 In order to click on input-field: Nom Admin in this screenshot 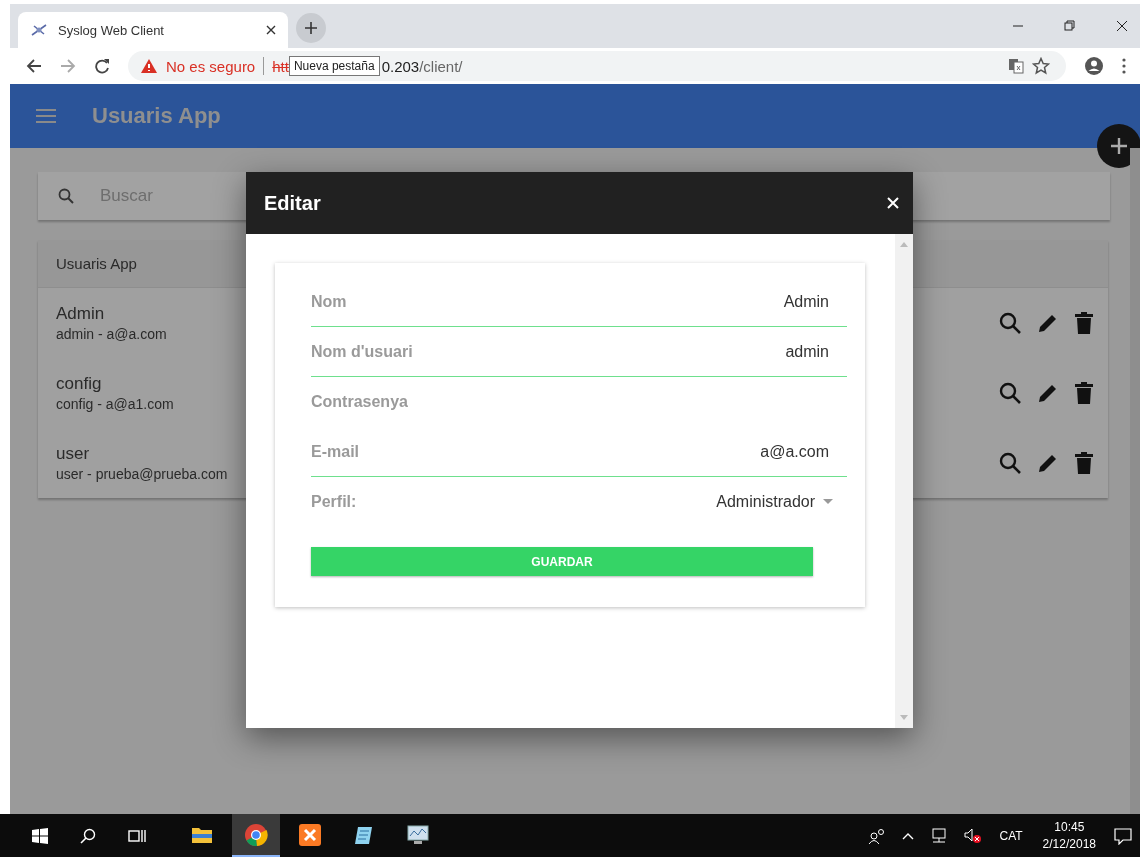, I will do `click(579, 302)`.